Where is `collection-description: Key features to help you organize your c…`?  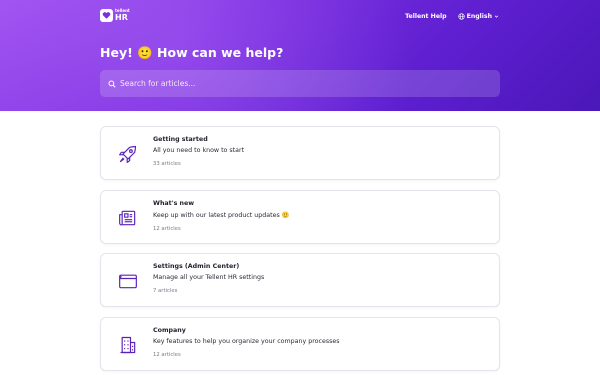 collection-description: Key features to help you organize your c… is located at coordinates (246, 341).